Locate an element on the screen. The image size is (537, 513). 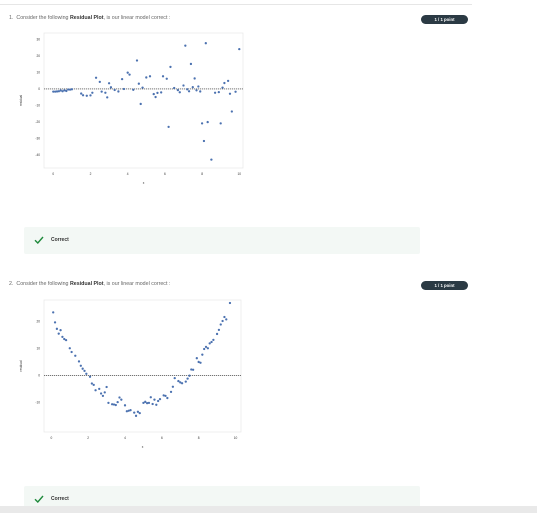
y-axis-label: residual is located at coordinates (21, 365).